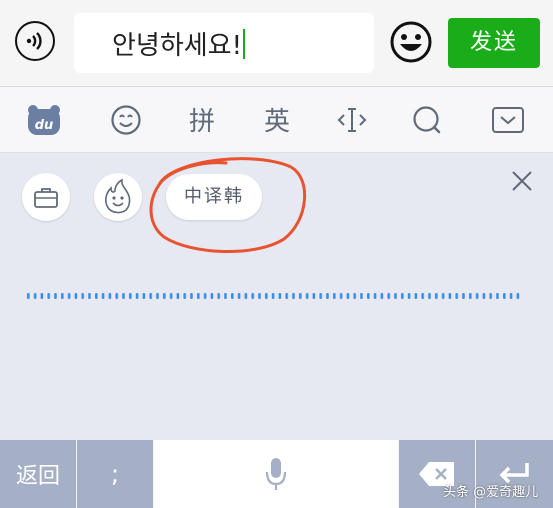 The height and width of the screenshot is (508, 553). What do you see at coordinates (228, 205) in the screenshot?
I see `annotation-circle` at bounding box center [228, 205].